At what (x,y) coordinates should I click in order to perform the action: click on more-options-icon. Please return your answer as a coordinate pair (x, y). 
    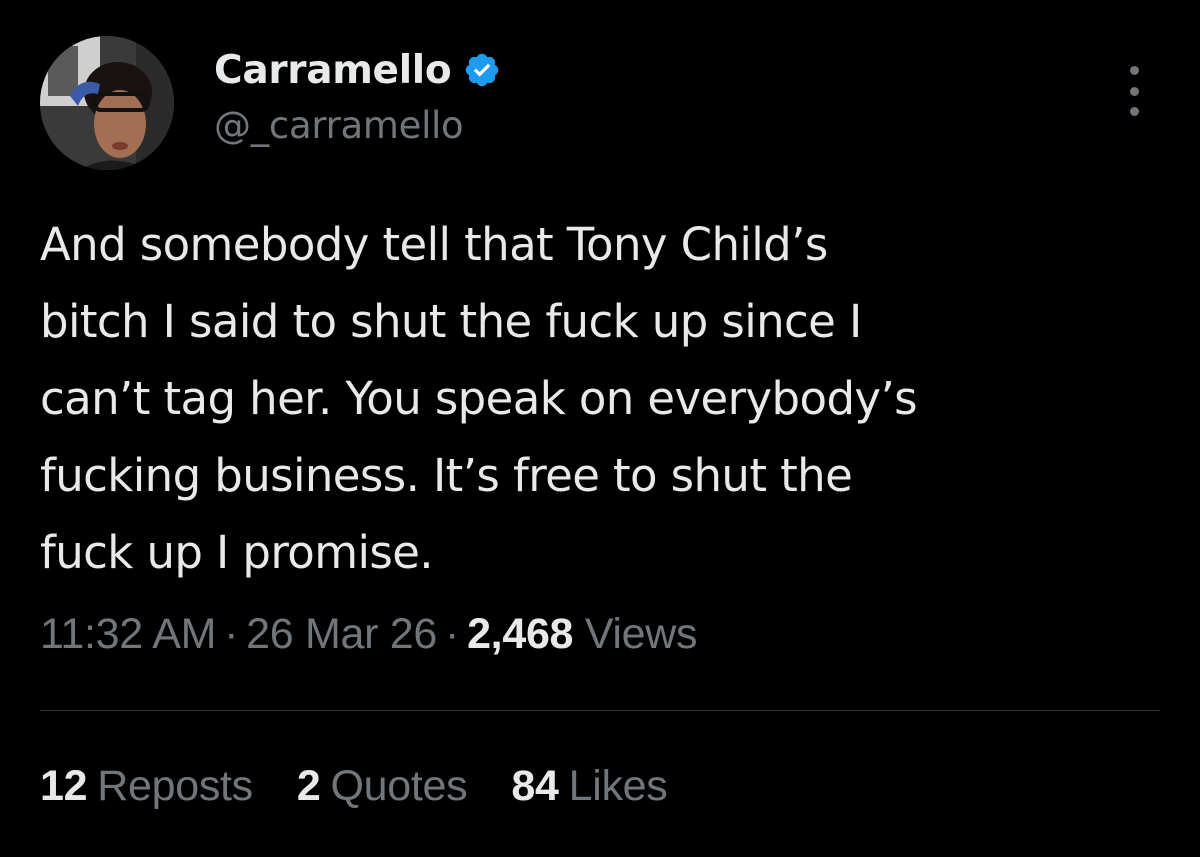
    Looking at the image, I should click on (1134, 91).